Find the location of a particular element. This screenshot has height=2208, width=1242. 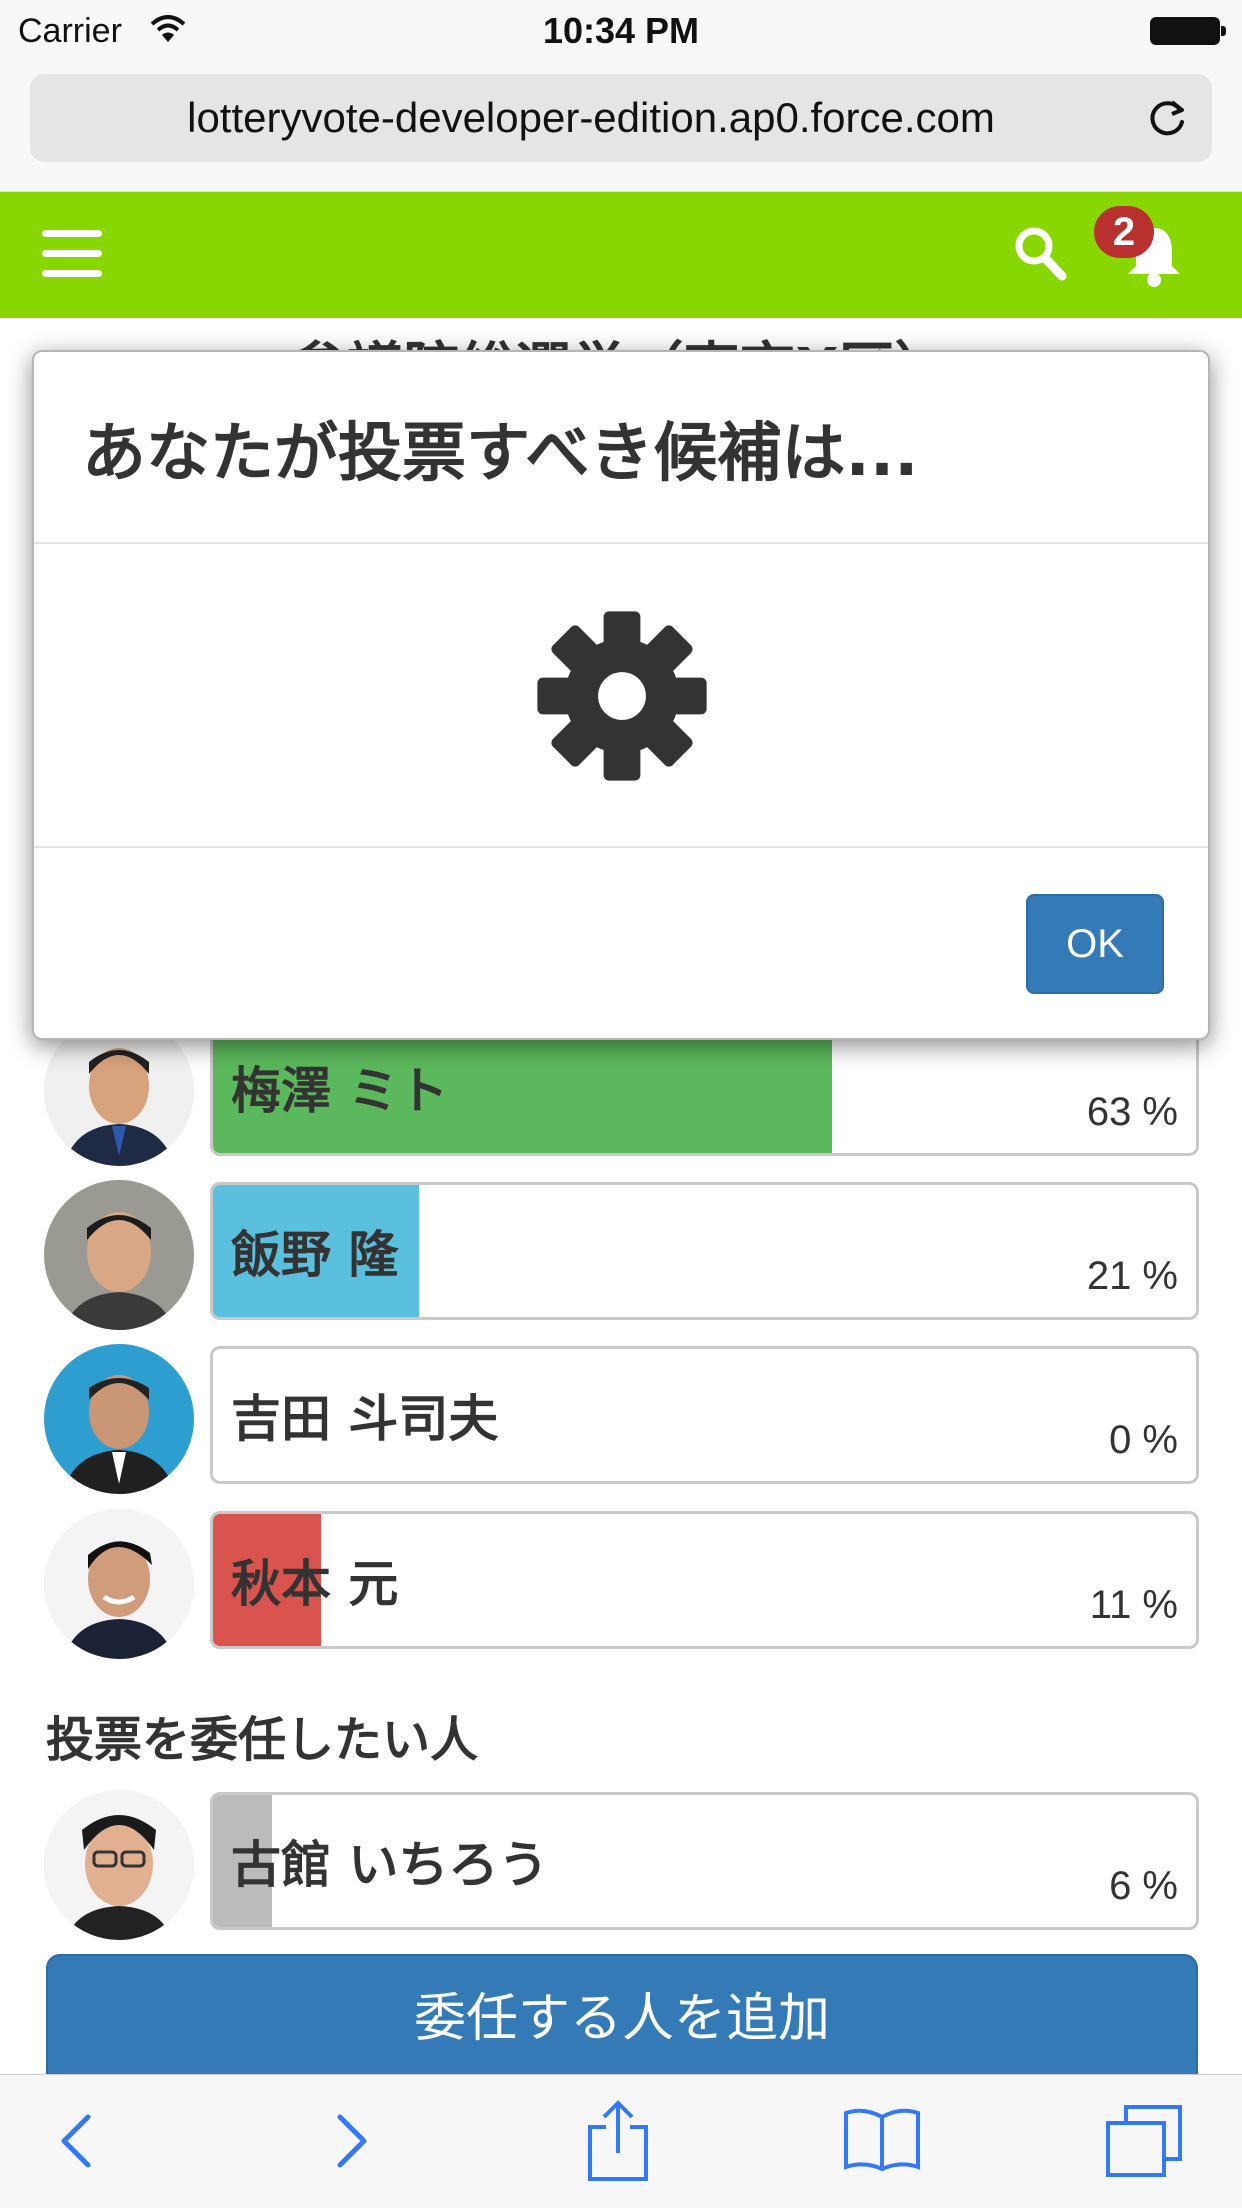

battery-icon is located at coordinates (1188, 31).